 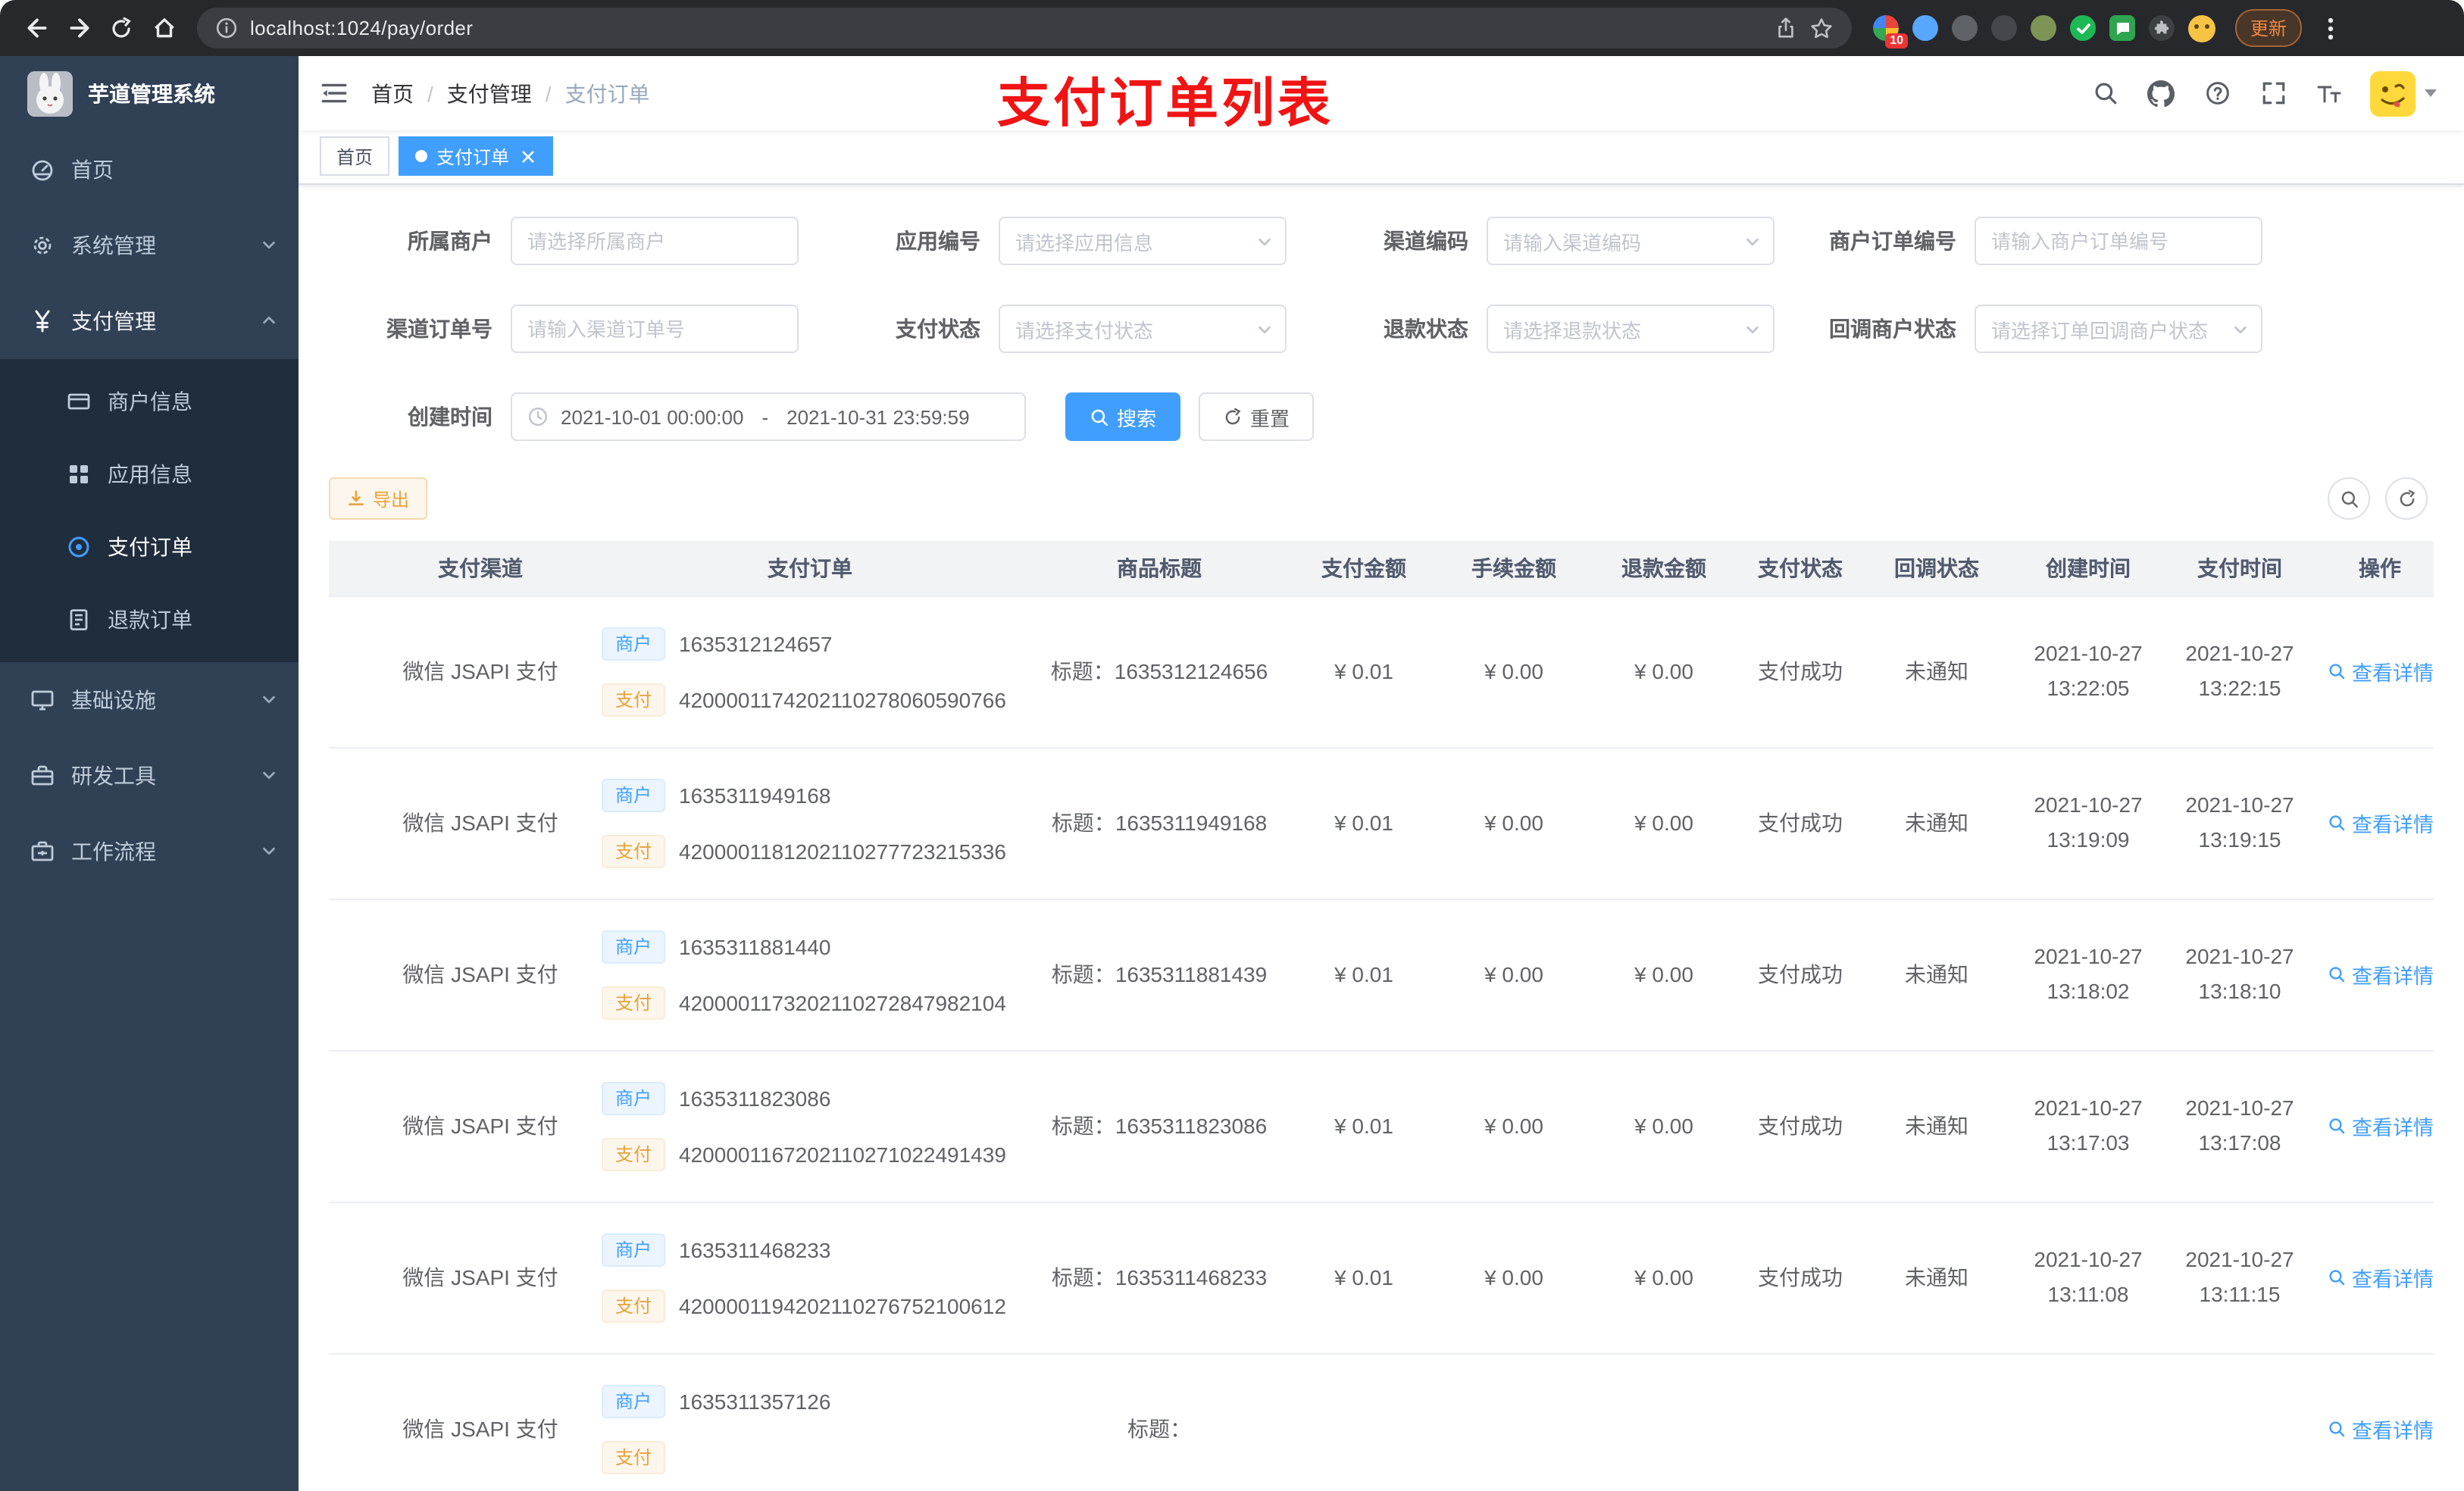 I want to click on sidebar-item-app-info: 应用信息, so click(x=149, y=474).